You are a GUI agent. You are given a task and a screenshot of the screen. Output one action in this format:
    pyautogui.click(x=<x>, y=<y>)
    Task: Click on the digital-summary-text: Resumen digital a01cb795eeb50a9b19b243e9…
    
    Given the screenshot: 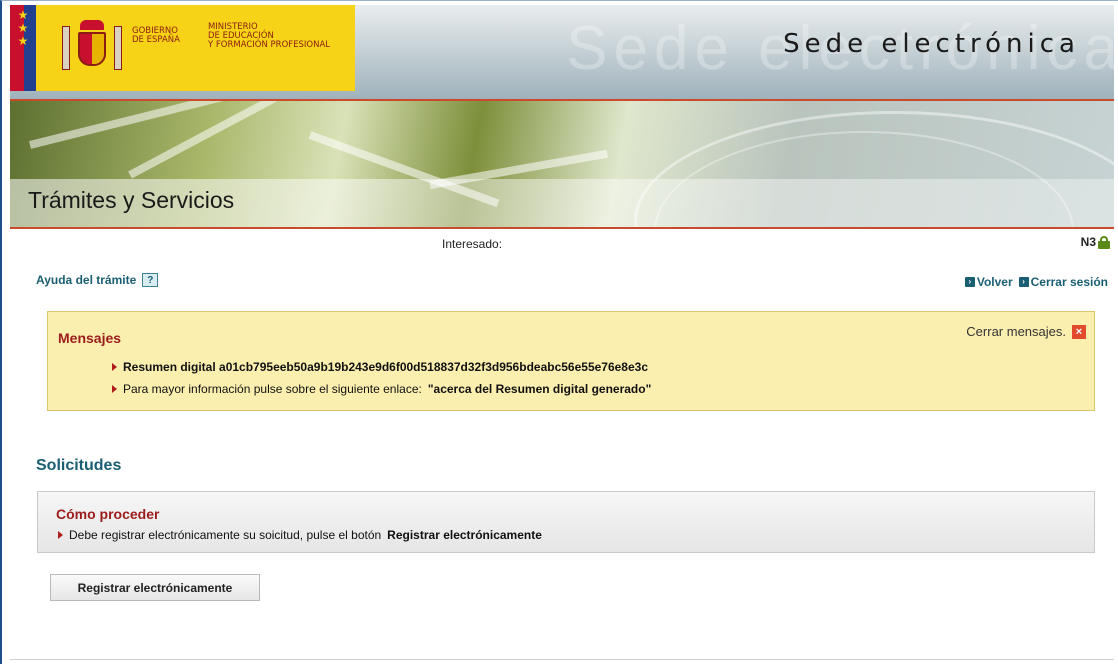 What is the action you would take?
    pyautogui.click(x=386, y=367)
    